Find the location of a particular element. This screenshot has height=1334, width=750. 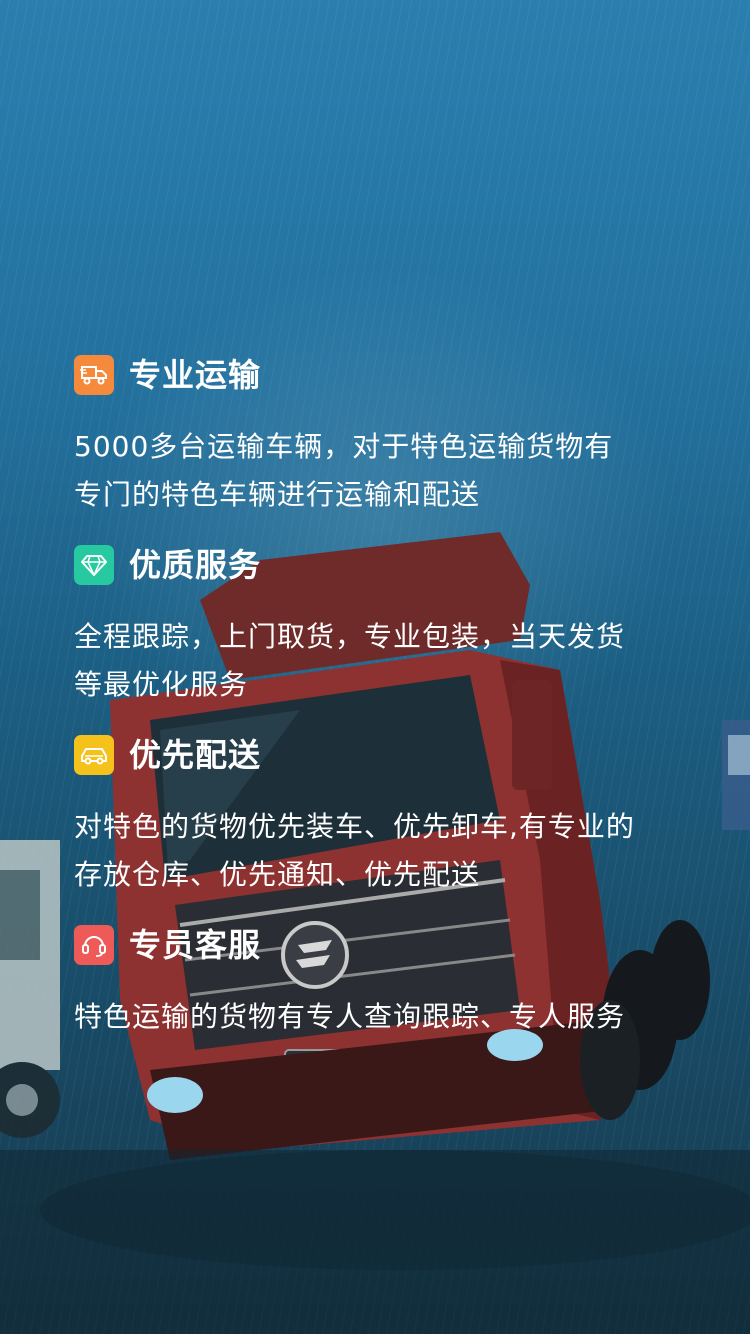

description-line: 专门的特色车辆进行运输和配送 is located at coordinates (277, 494).